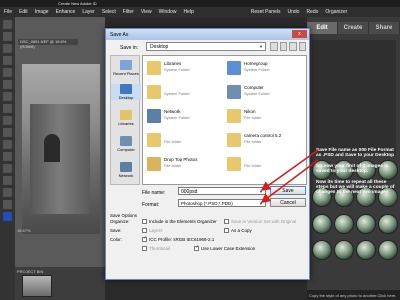 This screenshot has width=400, height=300. Describe the element at coordinates (144, 222) in the screenshot. I see `include-organizer-checkbox` at that location.